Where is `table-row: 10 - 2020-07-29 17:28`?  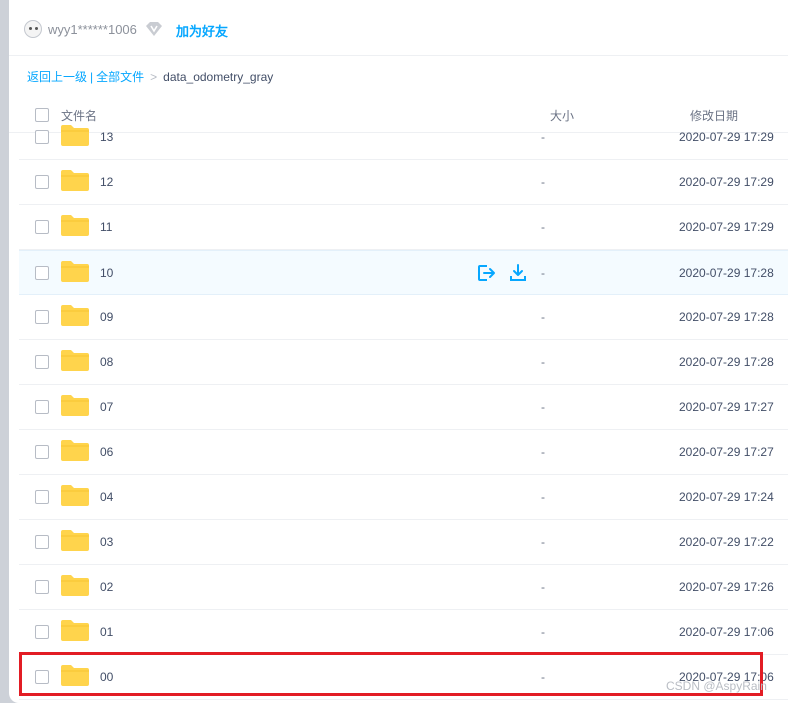 table-row: 10 - 2020-07-29 17:28 is located at coordinates (403, 272).